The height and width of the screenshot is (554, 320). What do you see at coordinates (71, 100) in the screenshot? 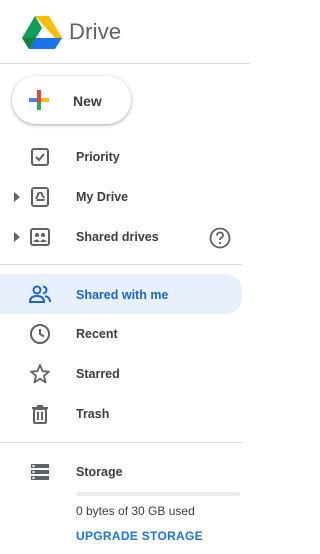
I see `new-button: New` at bounding box center [71, 100].